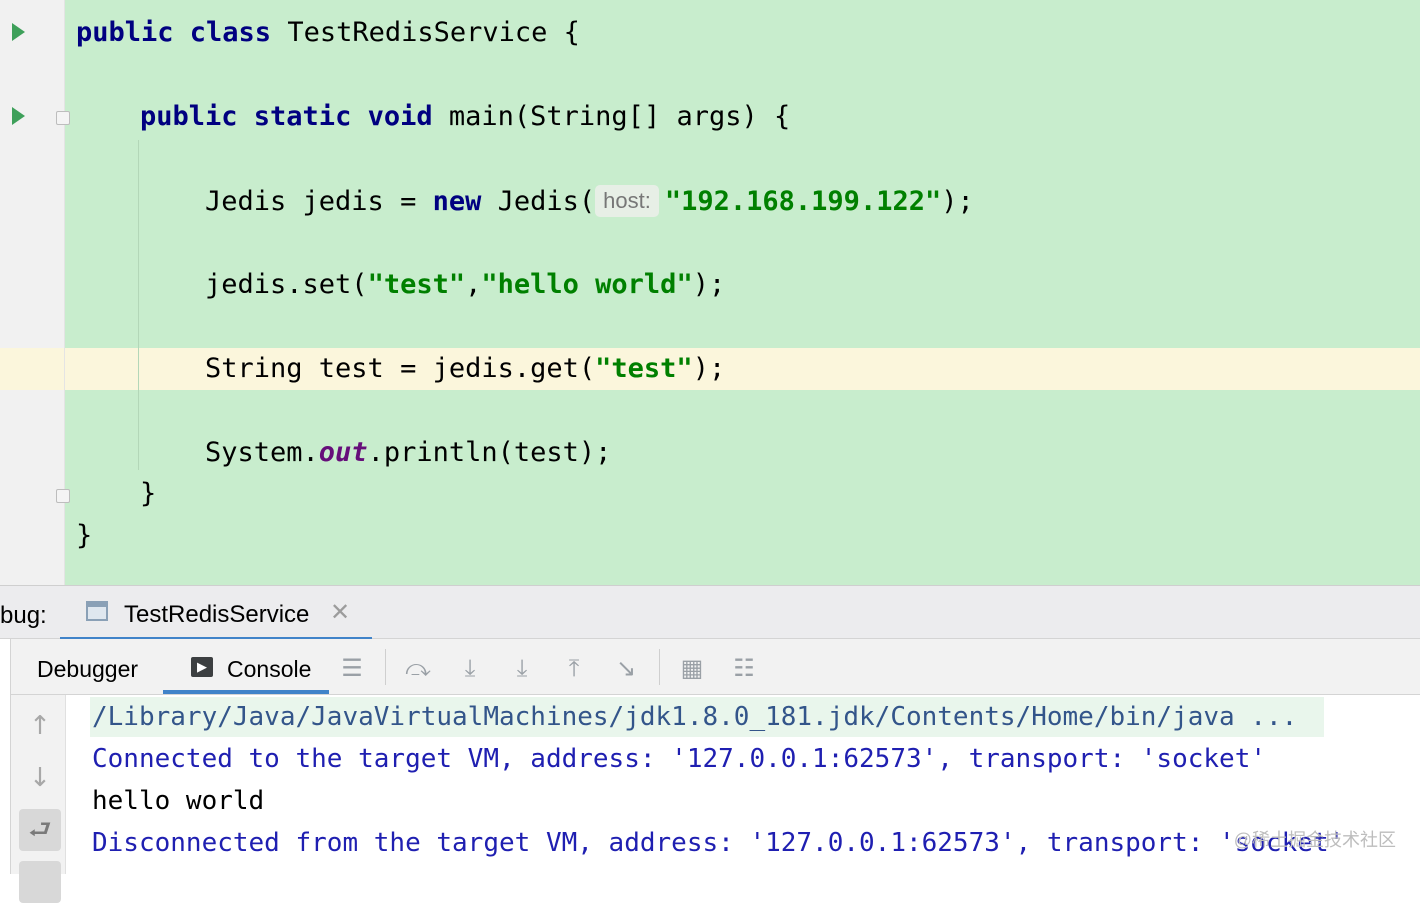 The image size is (1420, 903). What do you see at coordinates (63, 496) in the screenshot?
I see `fold-end-icon` at bounding box center [63, 496].